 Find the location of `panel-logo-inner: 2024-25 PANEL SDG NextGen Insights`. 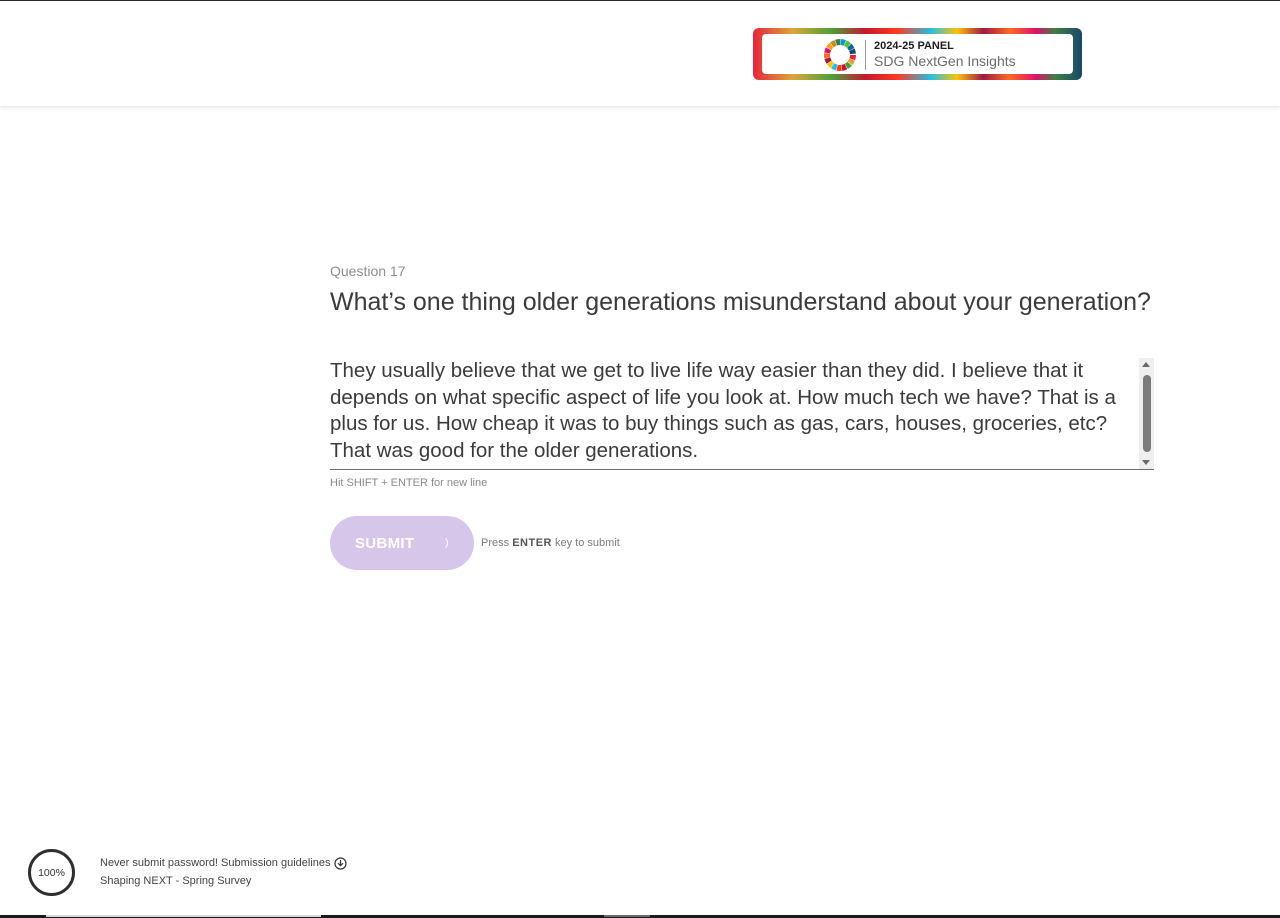

panel-logo-inner: 2024-25 PANEL SDG NextGen Insights is located at coordinates (917, 54).